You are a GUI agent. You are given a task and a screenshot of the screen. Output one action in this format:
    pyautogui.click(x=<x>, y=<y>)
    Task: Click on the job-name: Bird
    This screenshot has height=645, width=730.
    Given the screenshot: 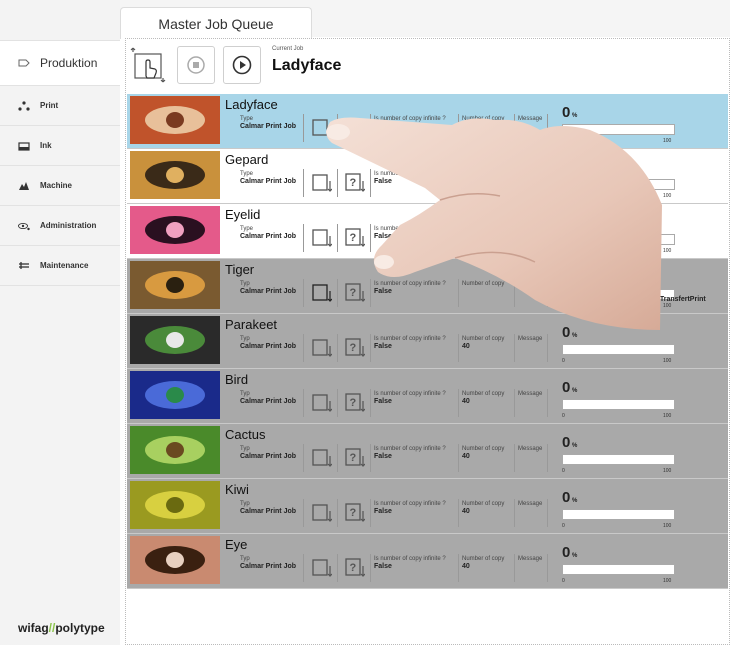 What is the action you would take?
    pyautogui.click(x=237, y=379)
    